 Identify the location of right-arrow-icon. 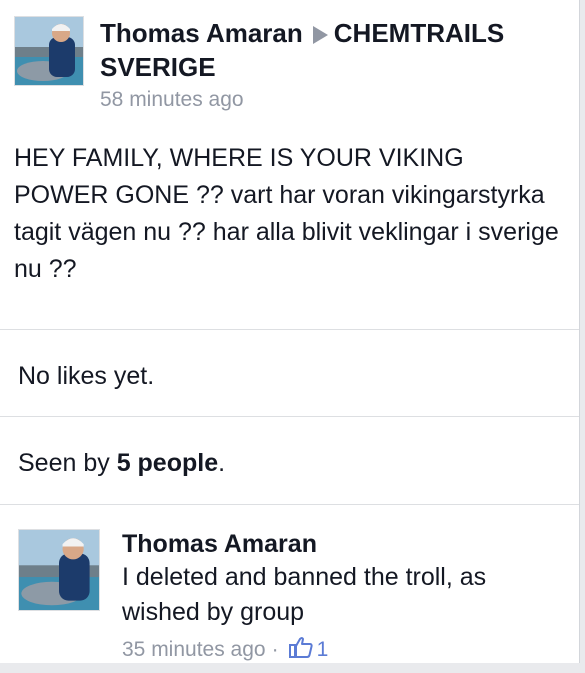
(320, 35).